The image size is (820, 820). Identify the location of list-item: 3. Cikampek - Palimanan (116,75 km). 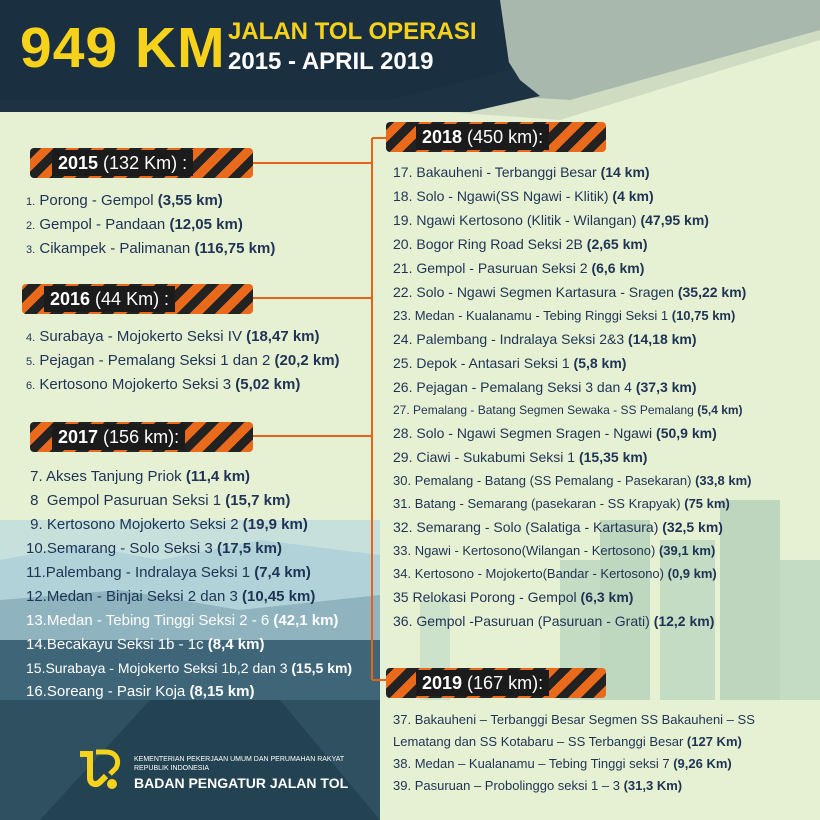
(151, 248).